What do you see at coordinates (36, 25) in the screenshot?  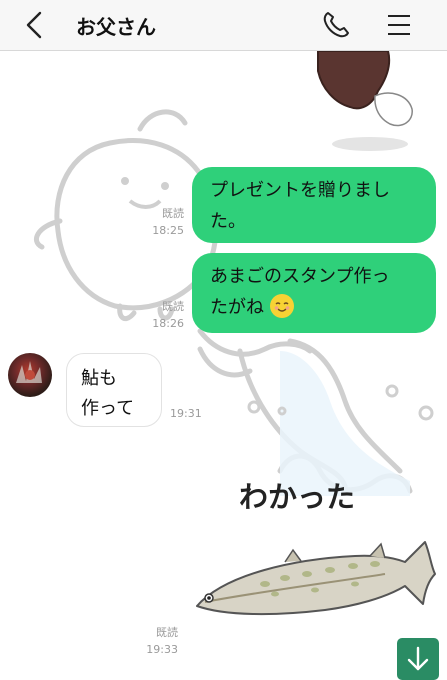 I see `chevron-left-icon` at bounding box center [36, 25].